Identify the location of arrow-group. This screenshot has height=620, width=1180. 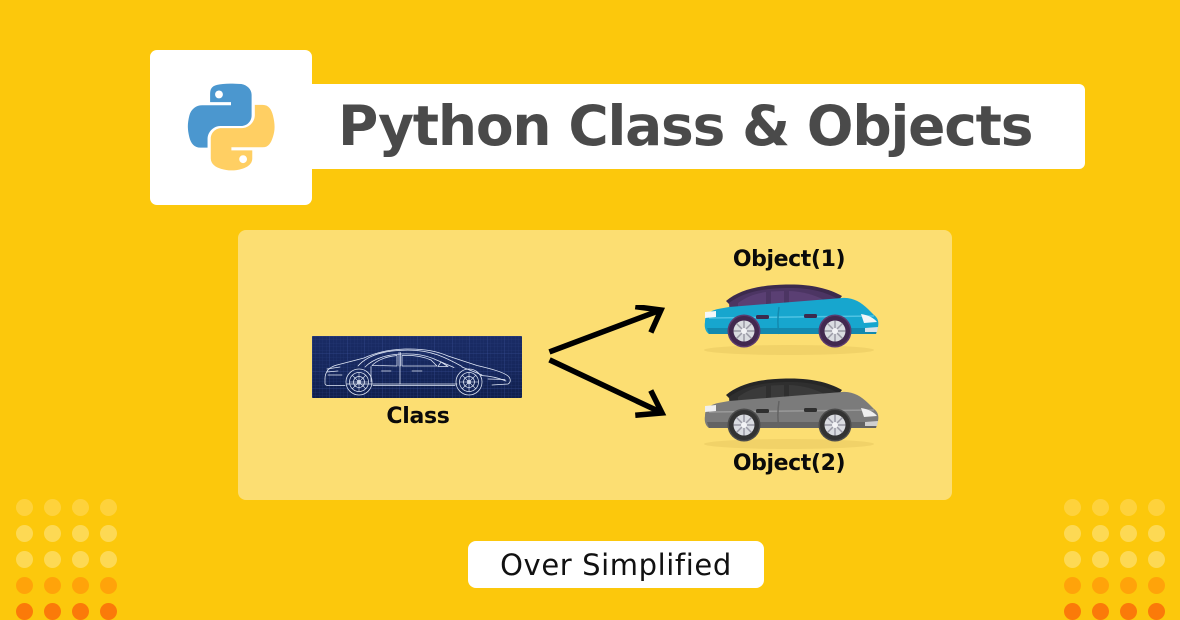
(607, 361).